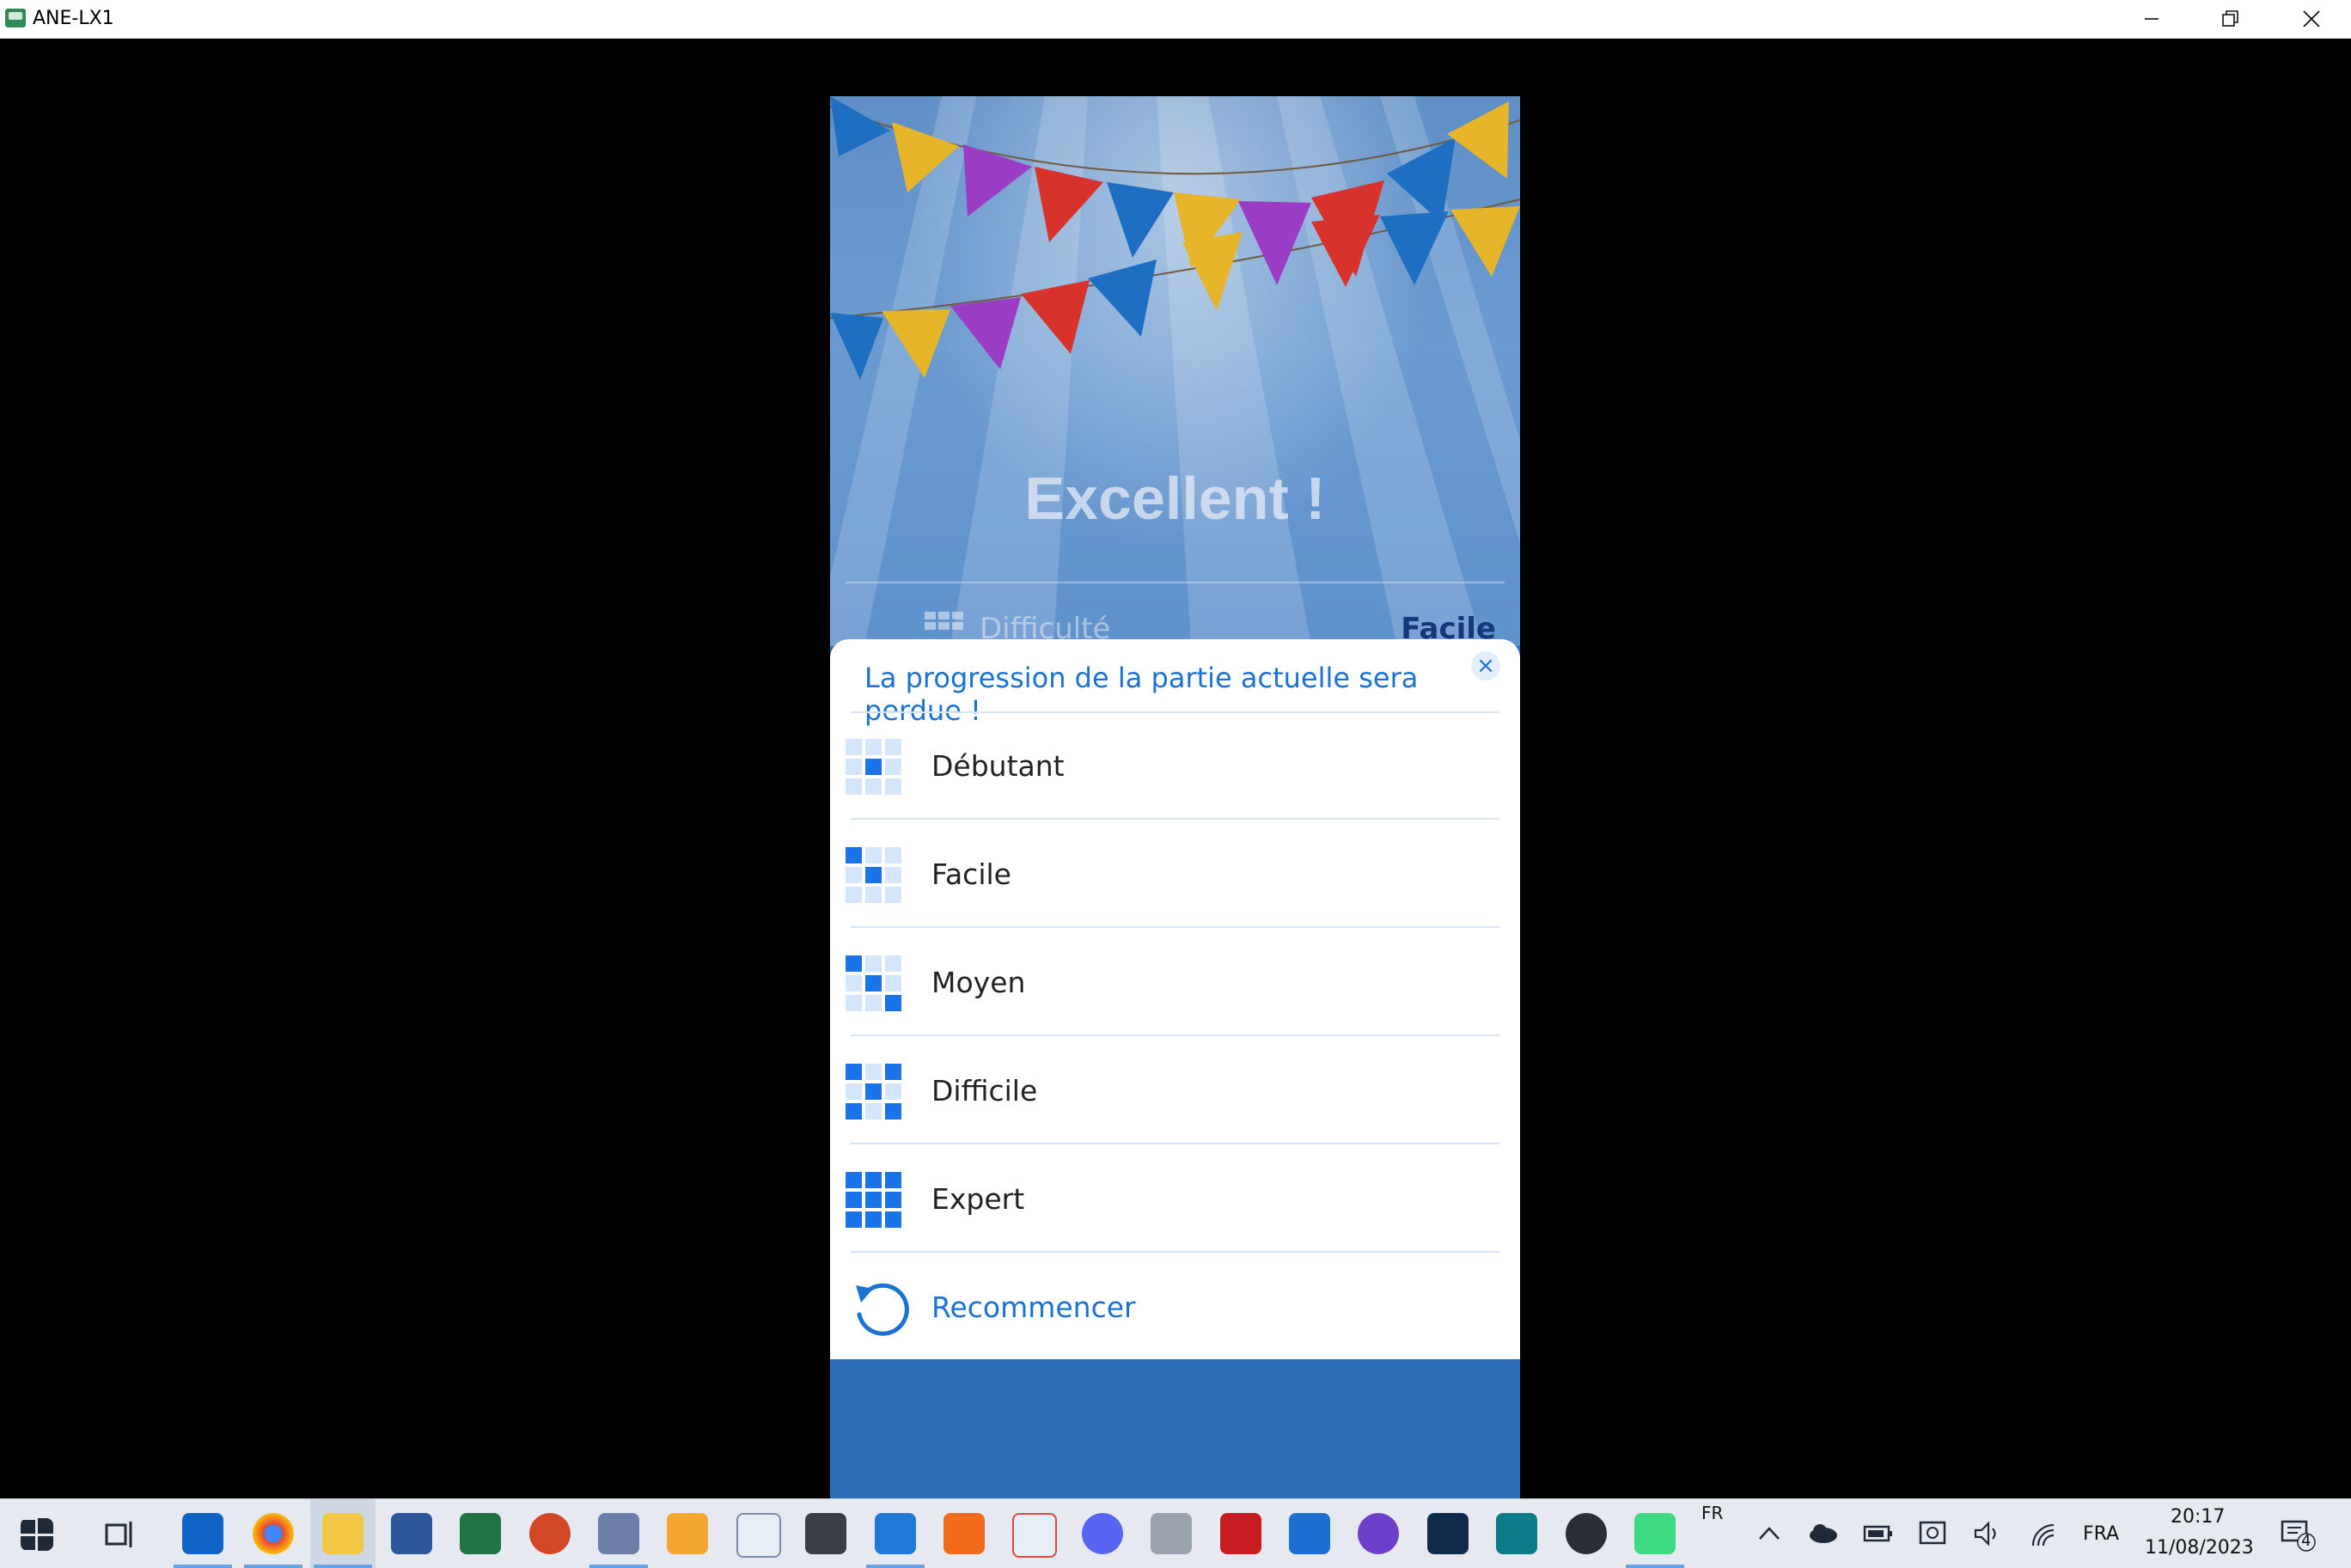 Image resolution: width=2351 pixels, height=1568 pixels. Describe the element at coordinates (1988, 1533) in the screenshot. I see `volume-icon` at that location.